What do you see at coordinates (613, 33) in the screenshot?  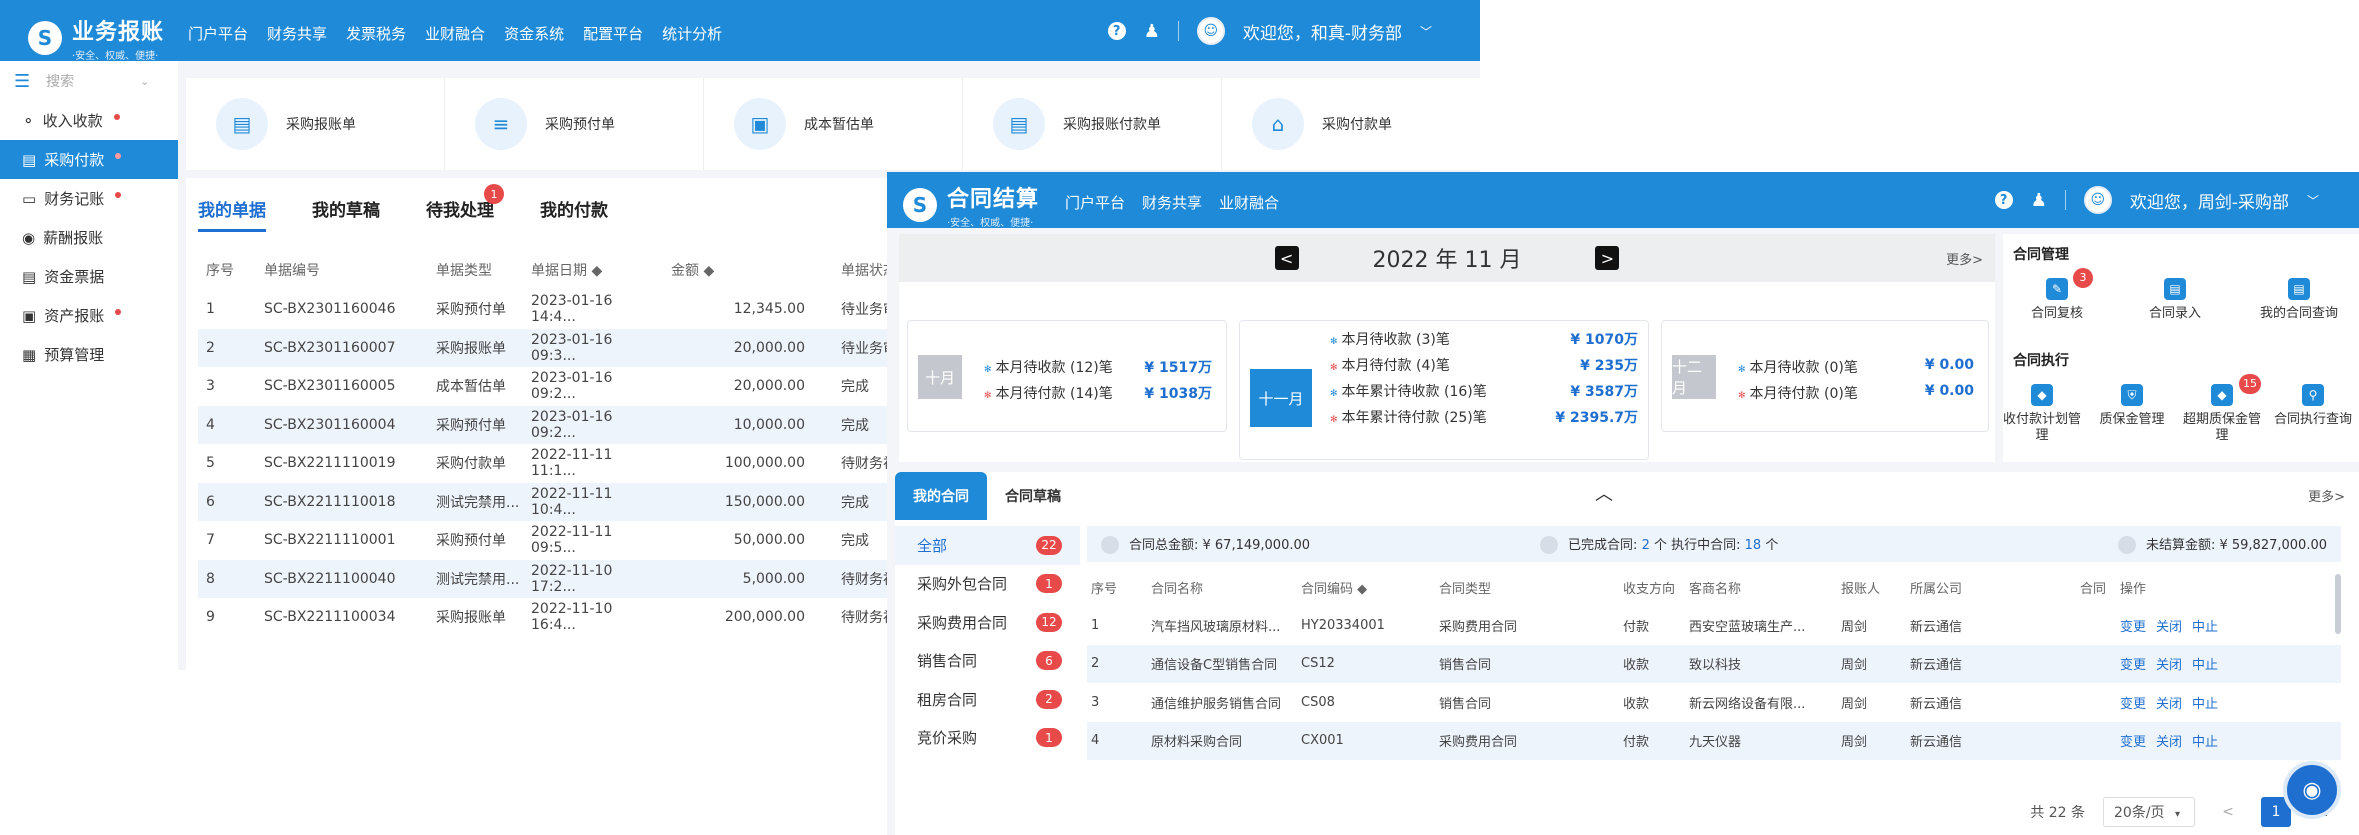 I see `nav-item: 配置平台` at bounding box center [613, 33].